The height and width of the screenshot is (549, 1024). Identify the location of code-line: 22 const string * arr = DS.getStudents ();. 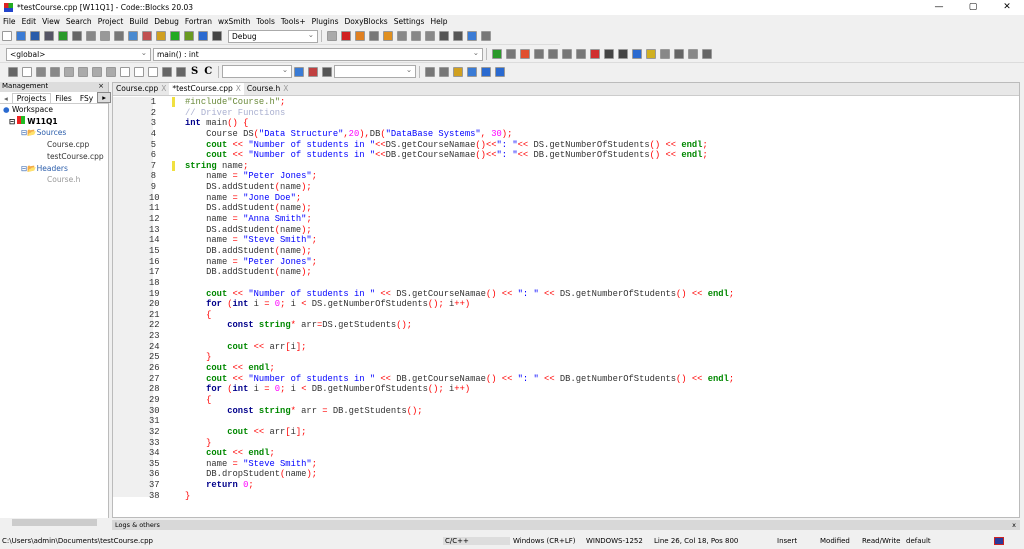
(441, 325).